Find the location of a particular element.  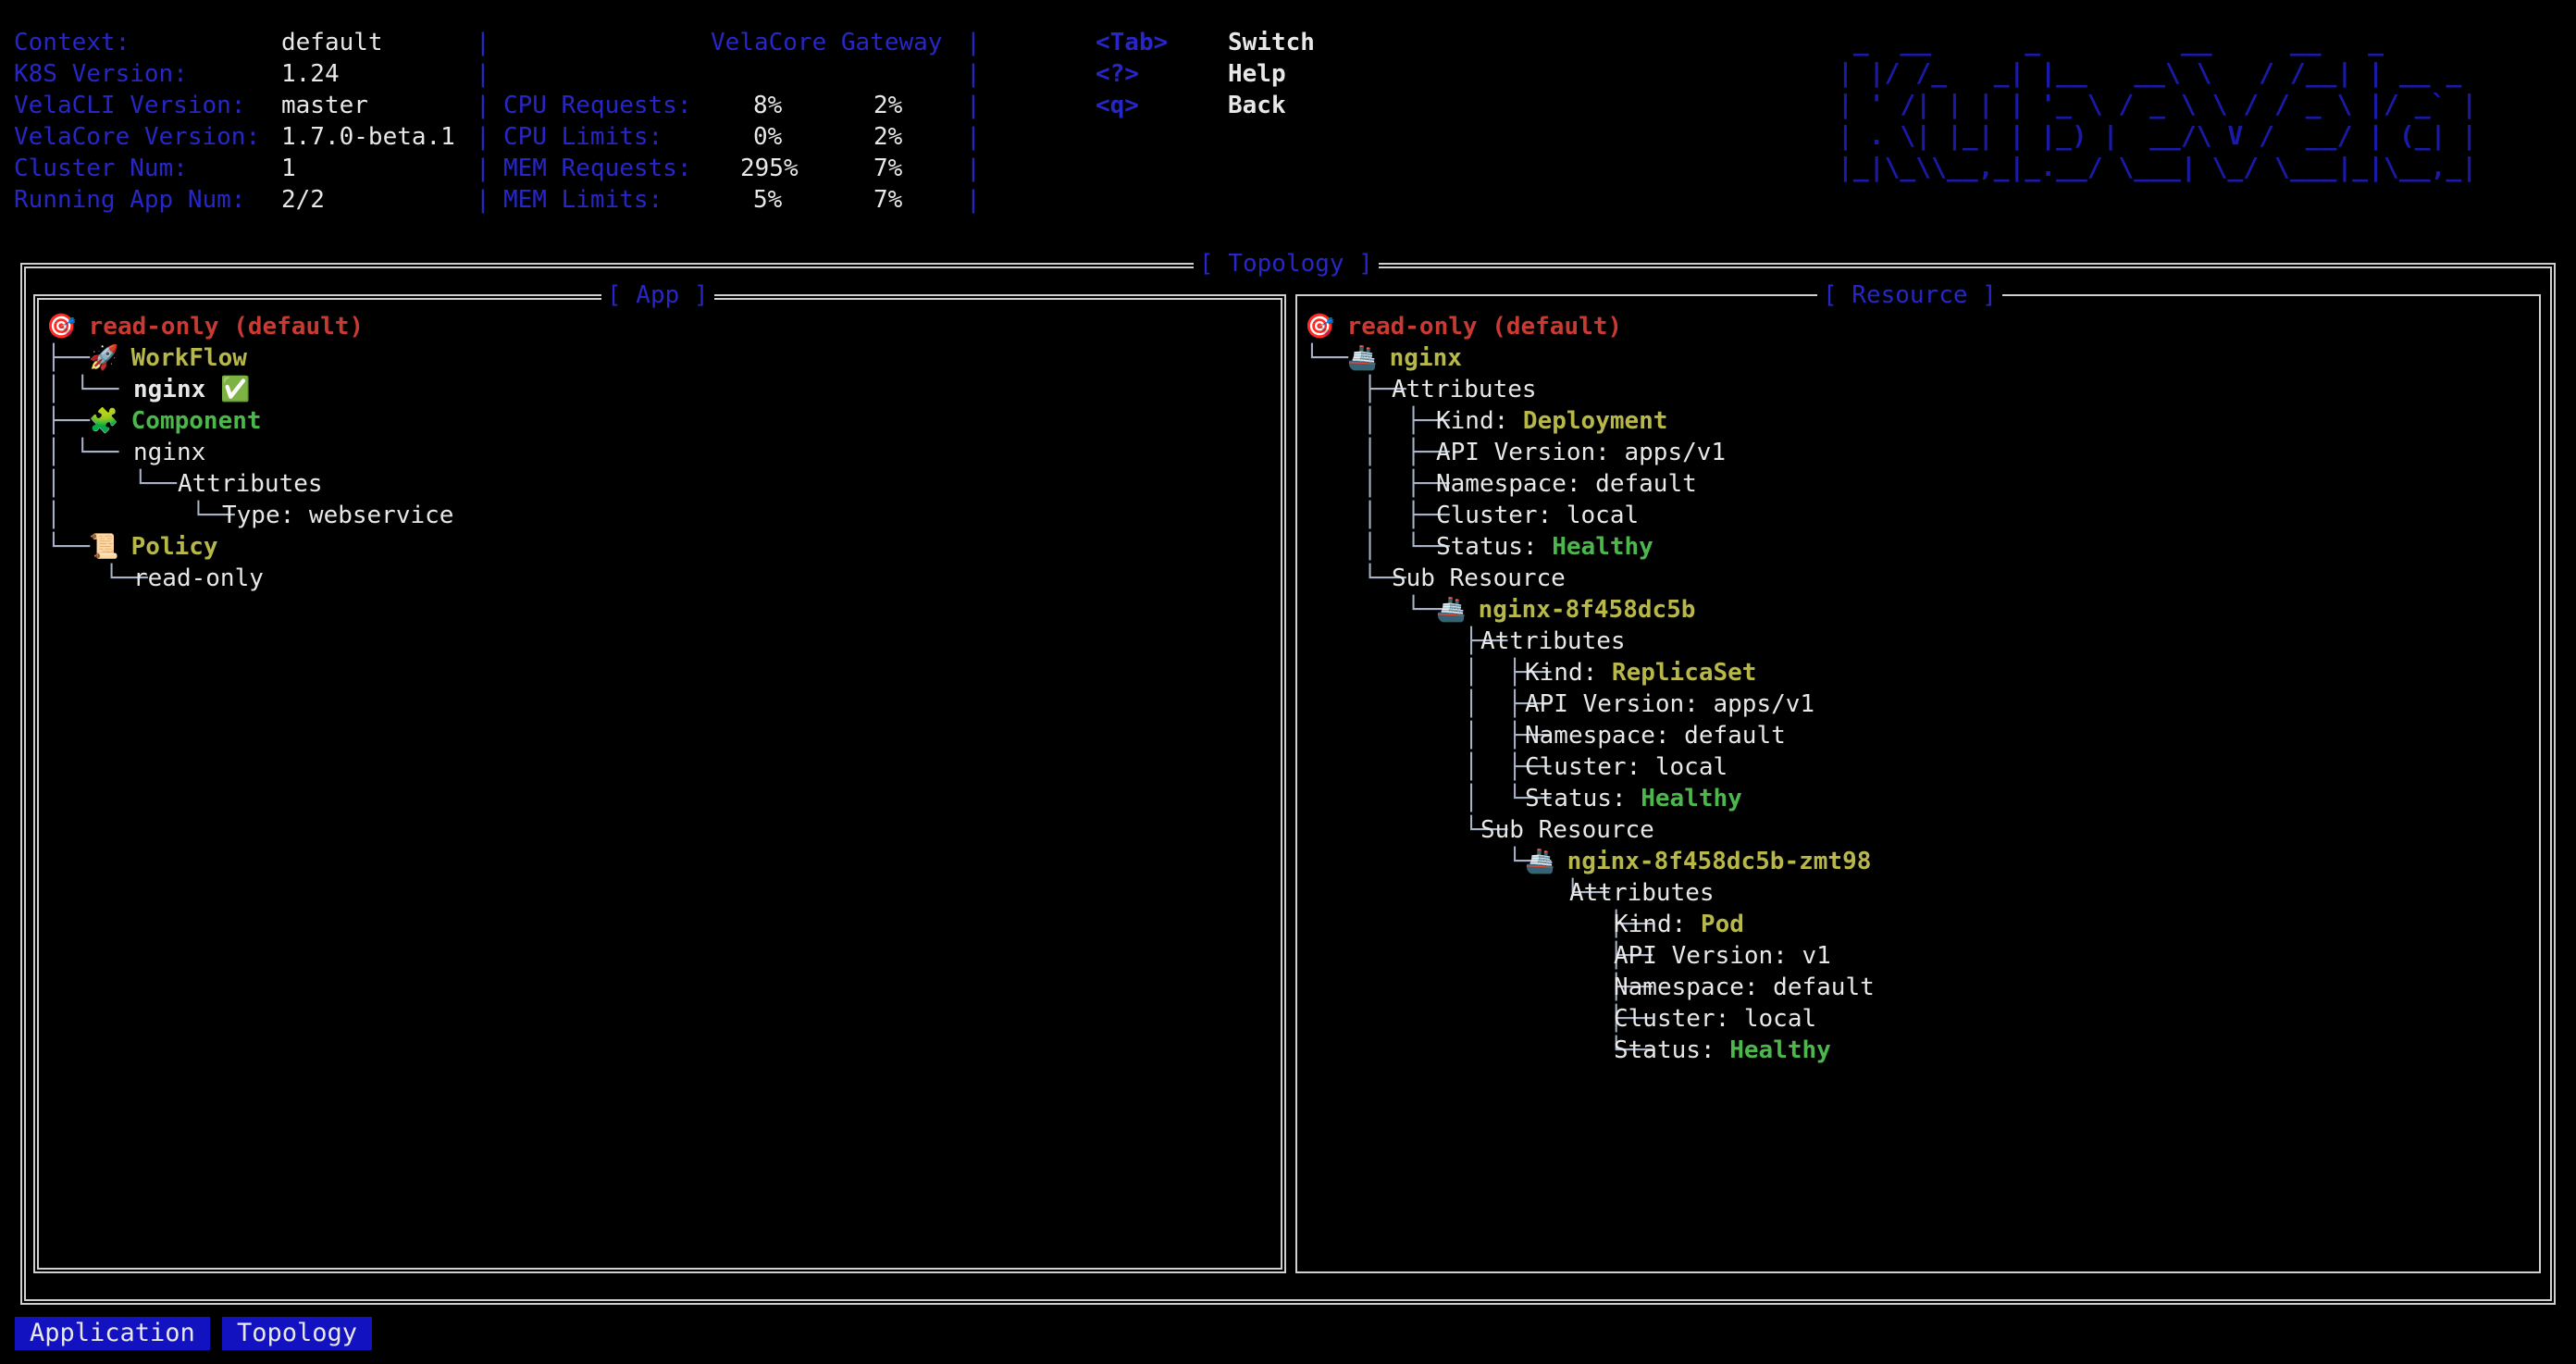

resource-status: Status: Healthy is located at coordinates (1544, 547).